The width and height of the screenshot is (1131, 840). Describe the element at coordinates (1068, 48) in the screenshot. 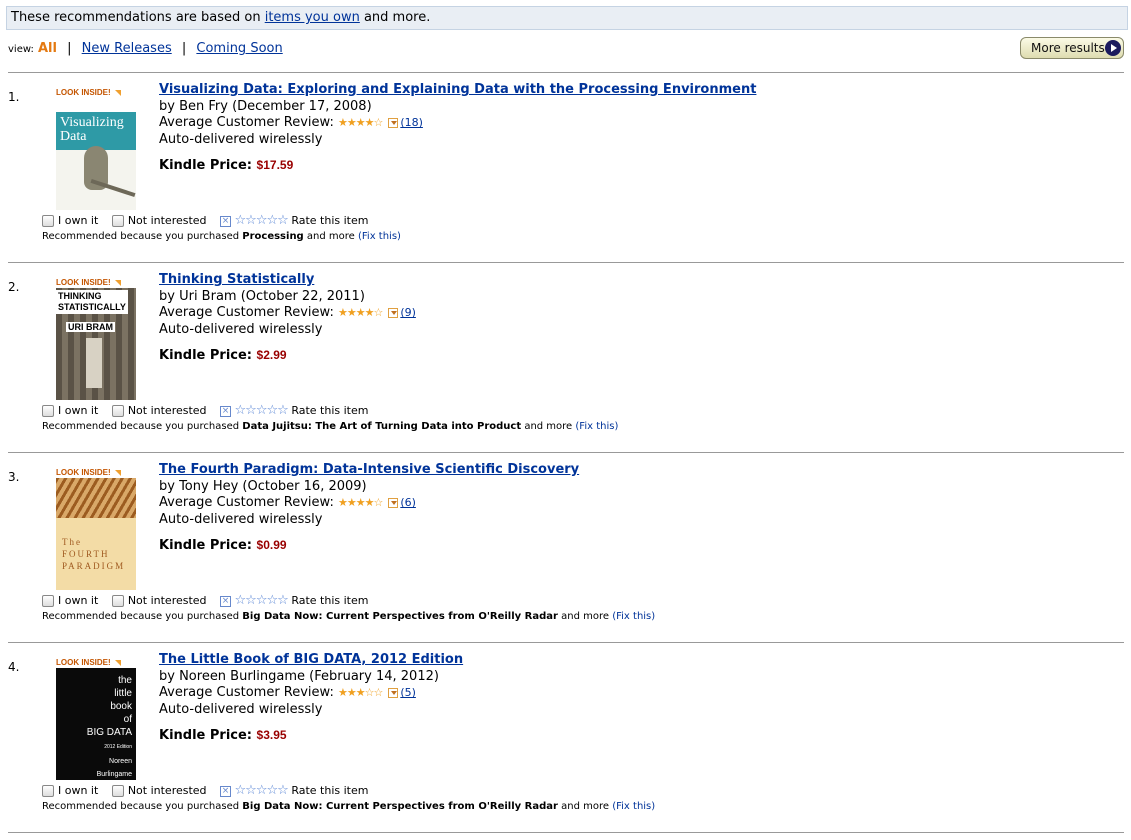

I see `more-results-label: More results` at that location.